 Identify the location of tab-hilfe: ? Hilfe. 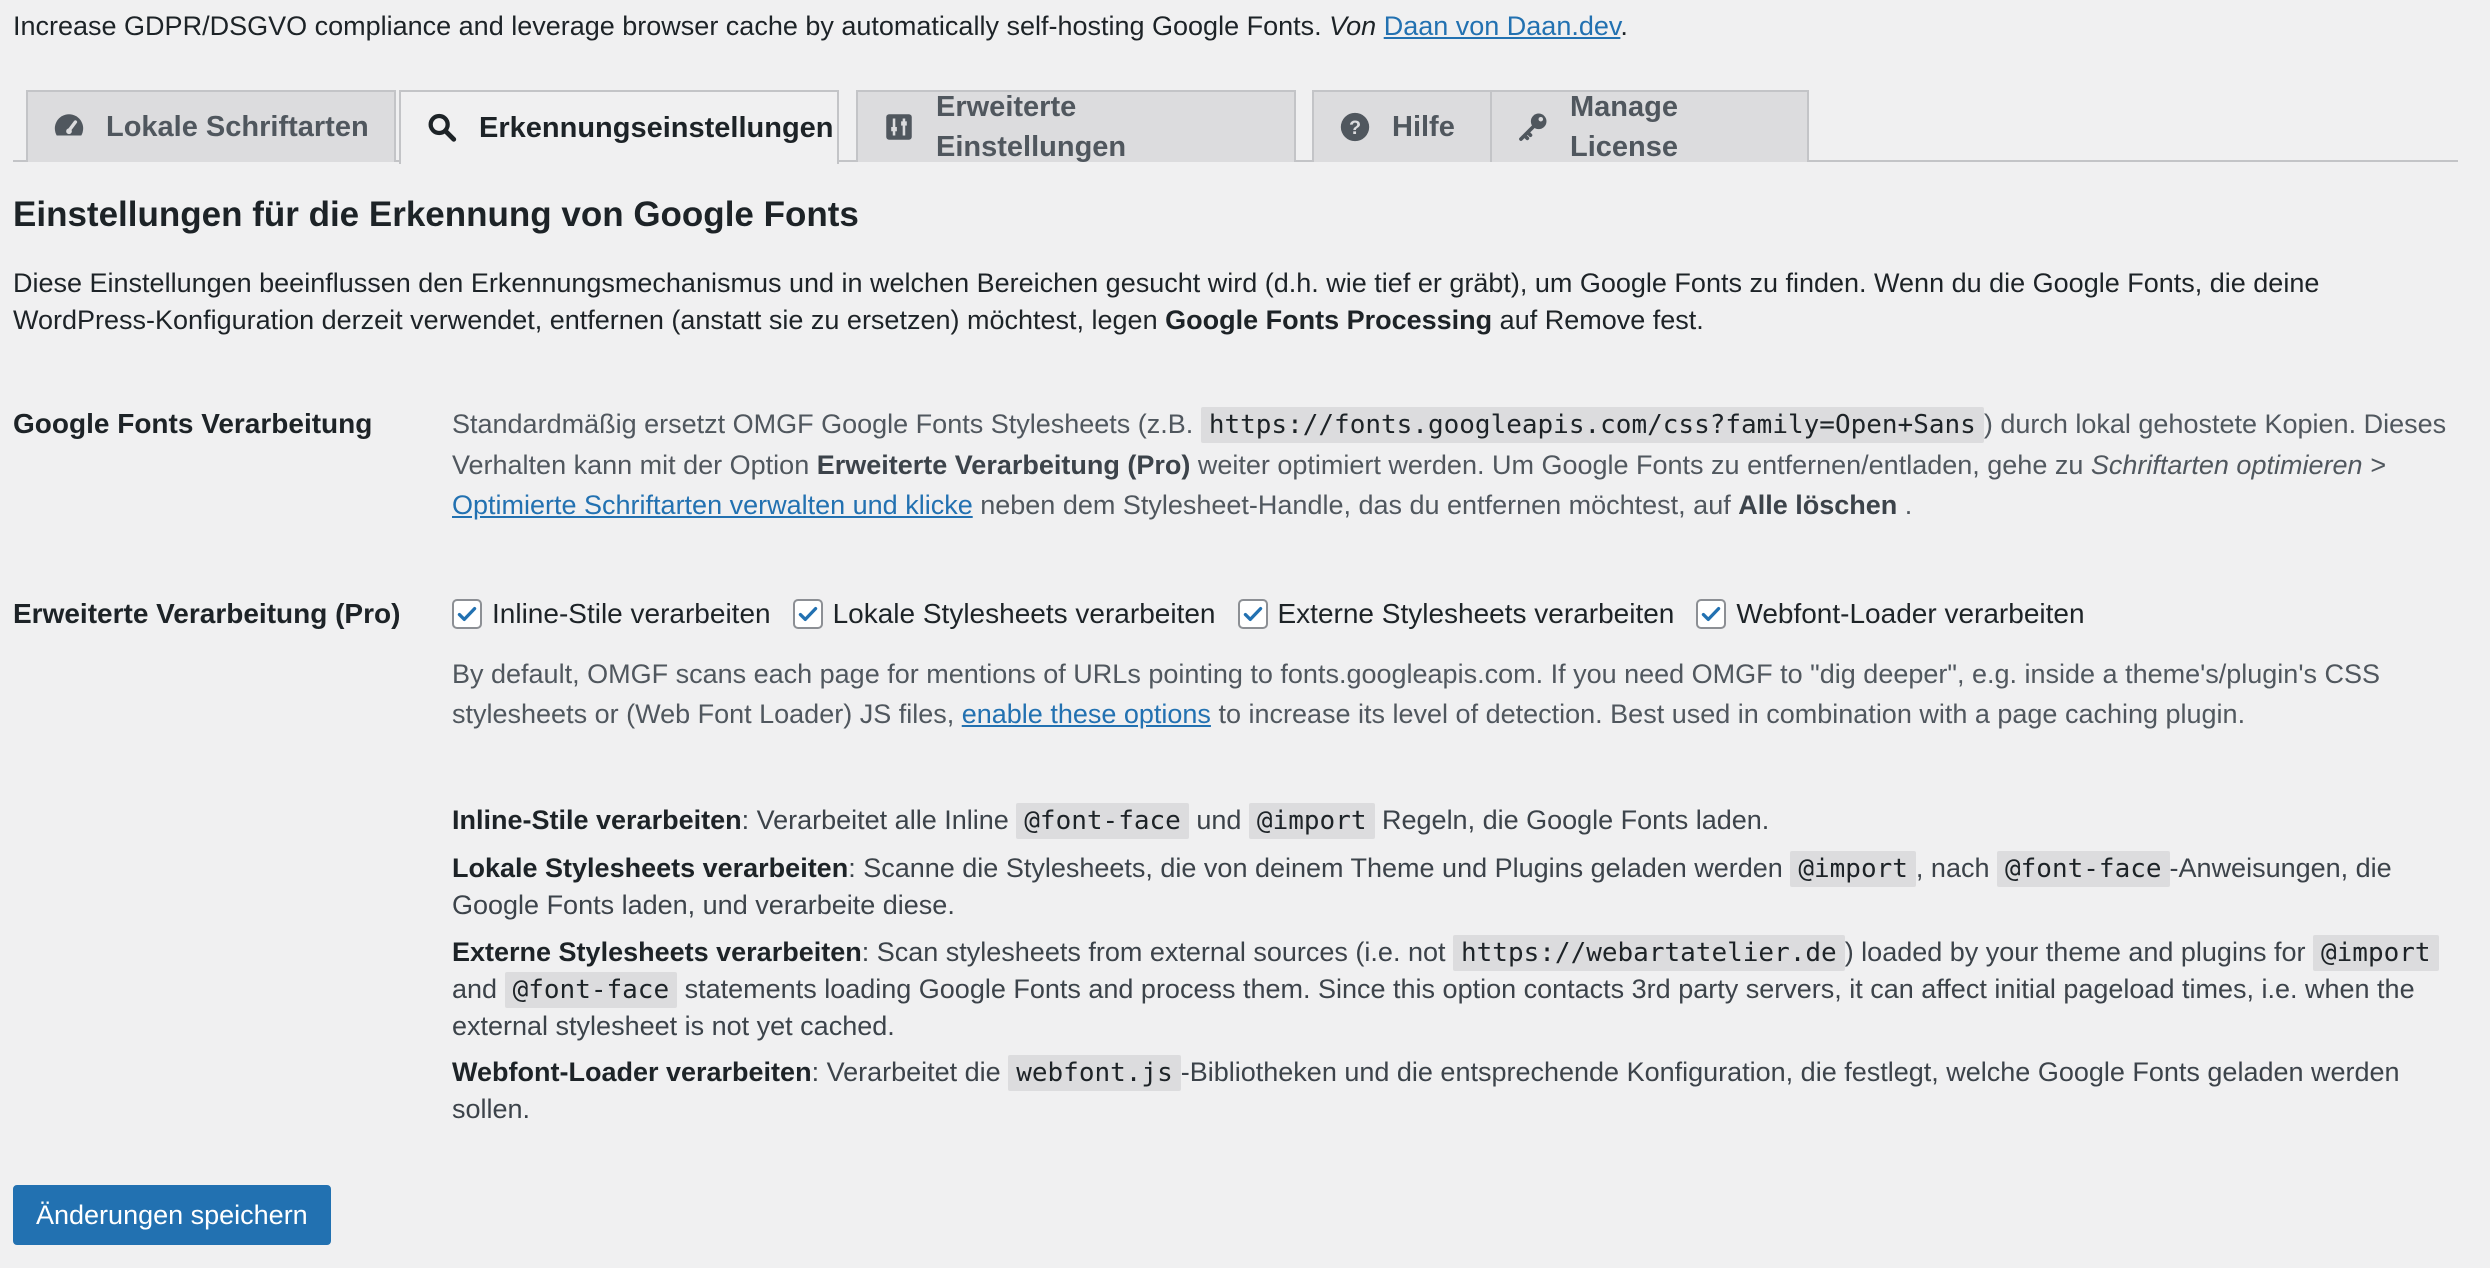
(1410, 126).